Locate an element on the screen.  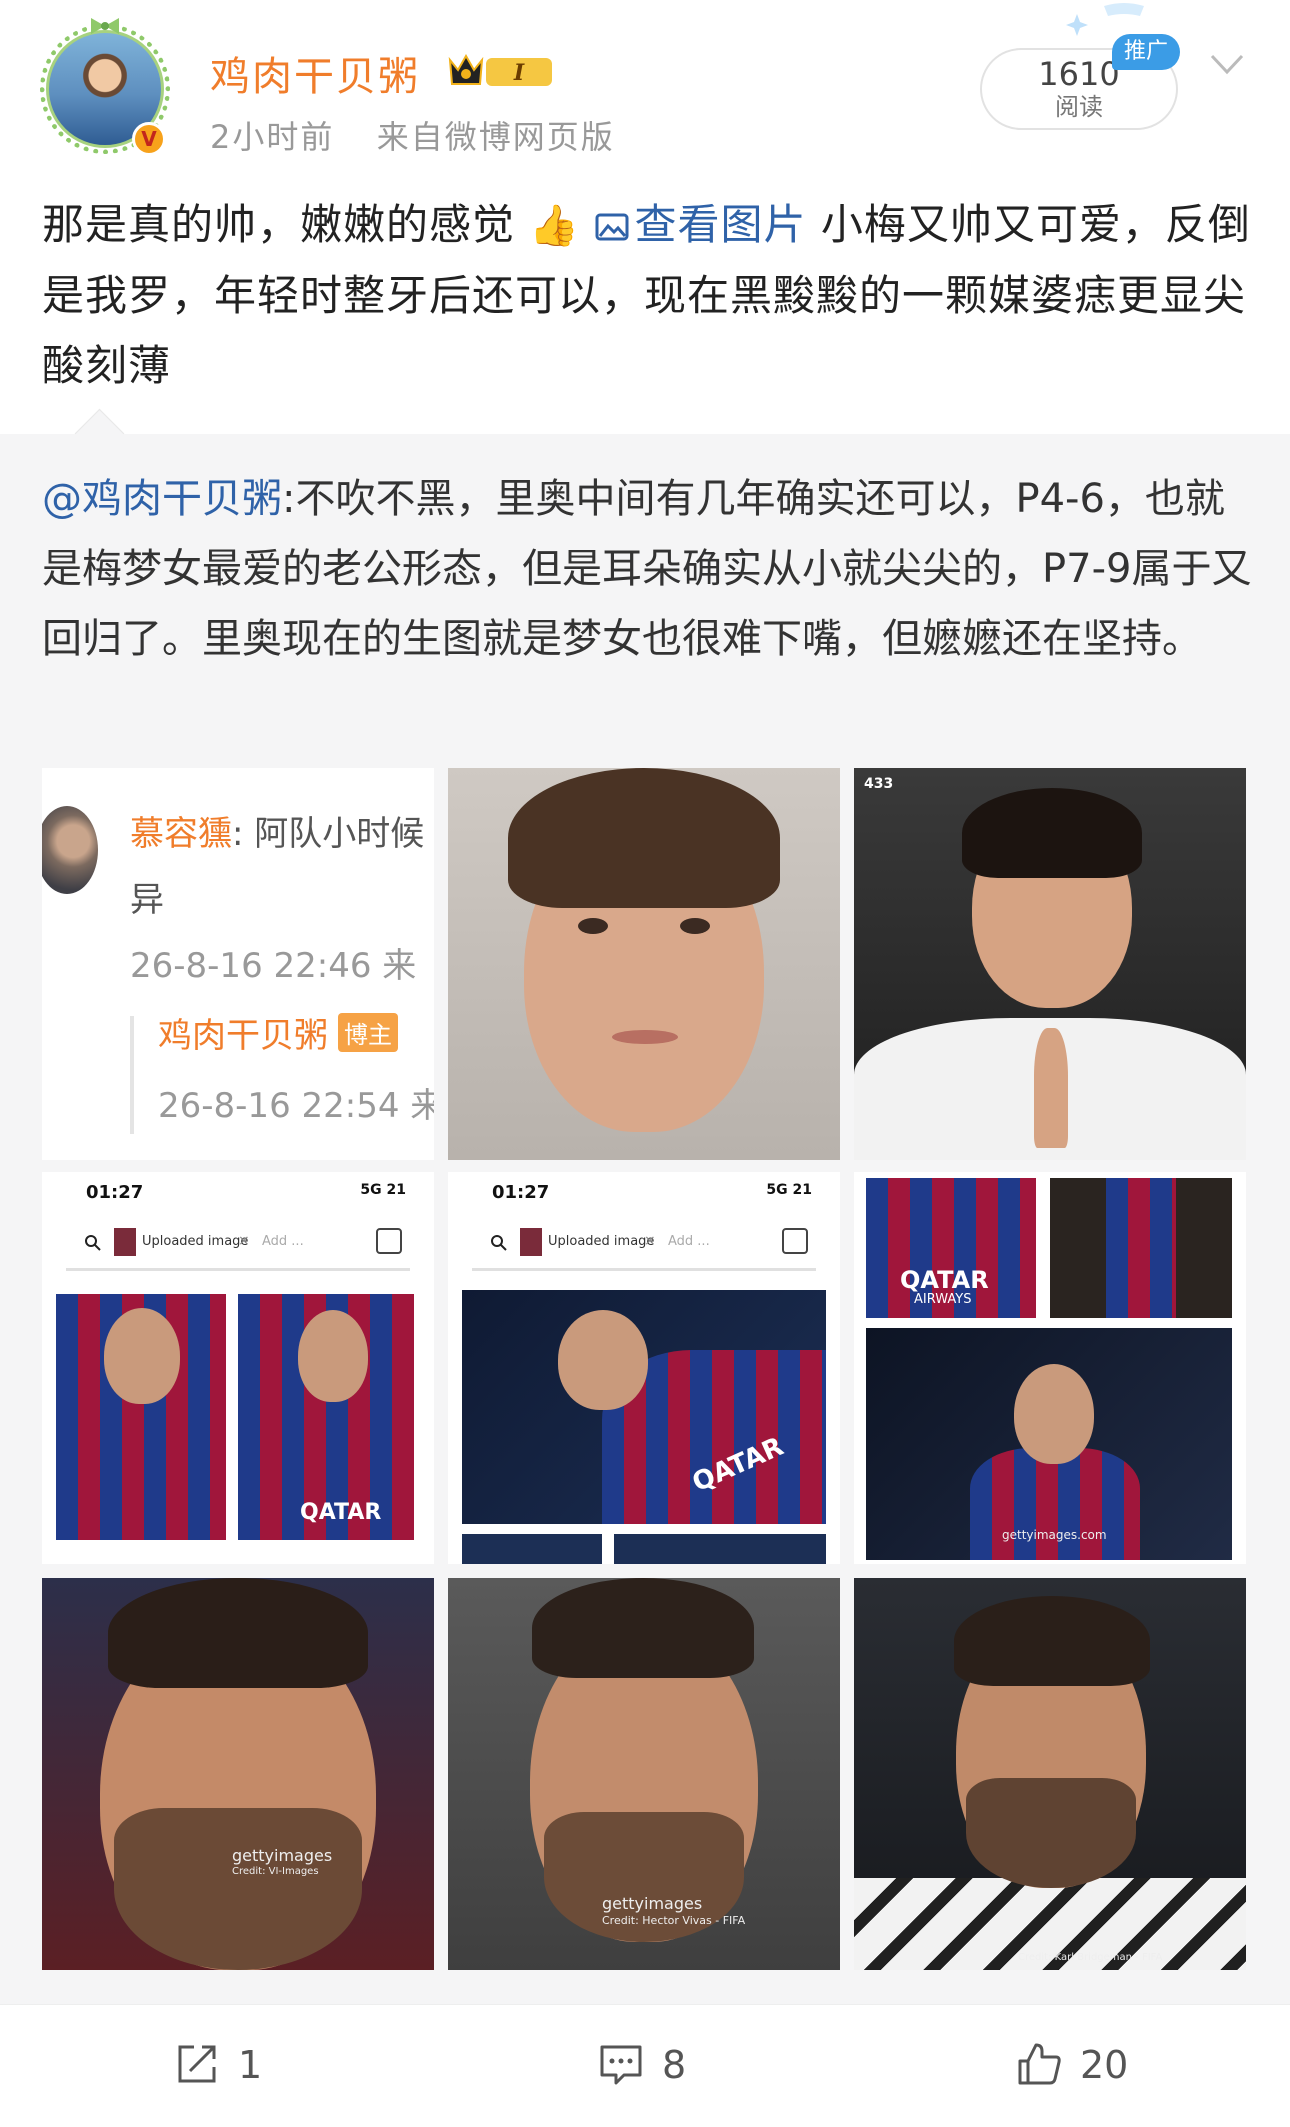
reply-line: 鸡肉干贝粥 博主 is located at coordinates (278, 1032).